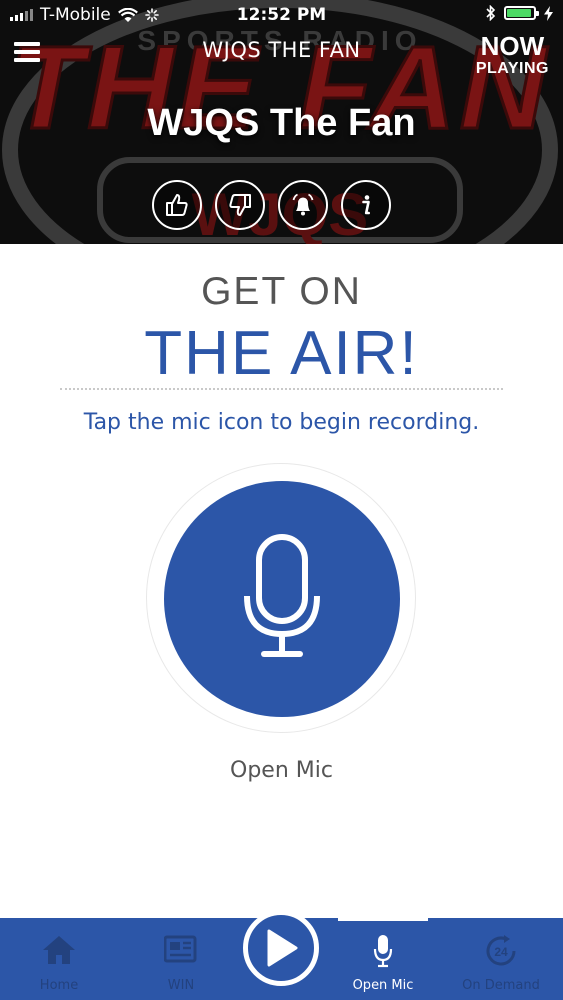  Describe the element at coordinates (501, 985) in the screenshot. I see `tab-on-demand-label: On Demand` at that location.